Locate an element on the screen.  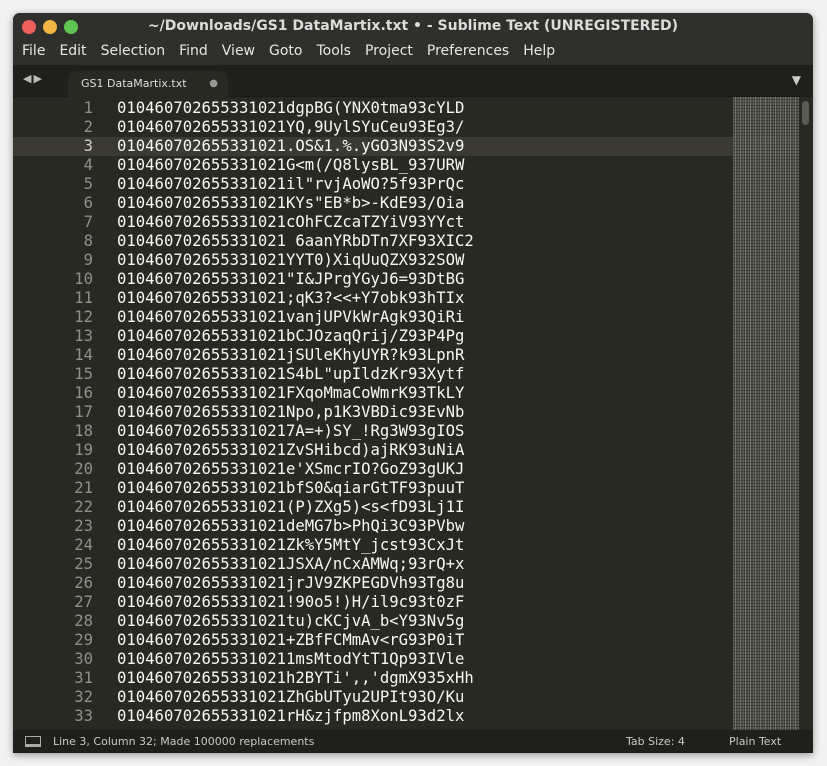
panel-toggle-icon is located at coordinates (33, 741).